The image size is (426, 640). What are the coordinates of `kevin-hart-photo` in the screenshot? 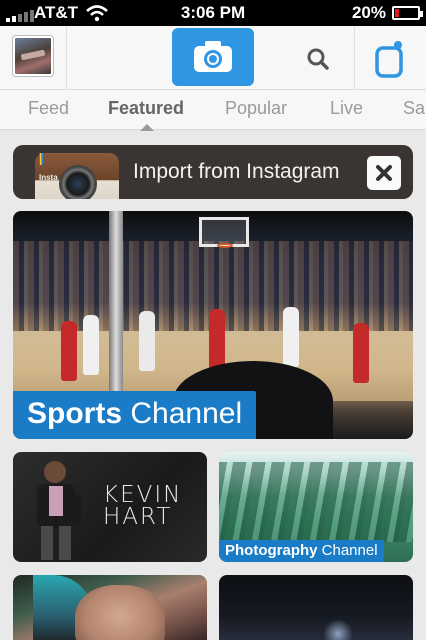 It's located at (59, 510).